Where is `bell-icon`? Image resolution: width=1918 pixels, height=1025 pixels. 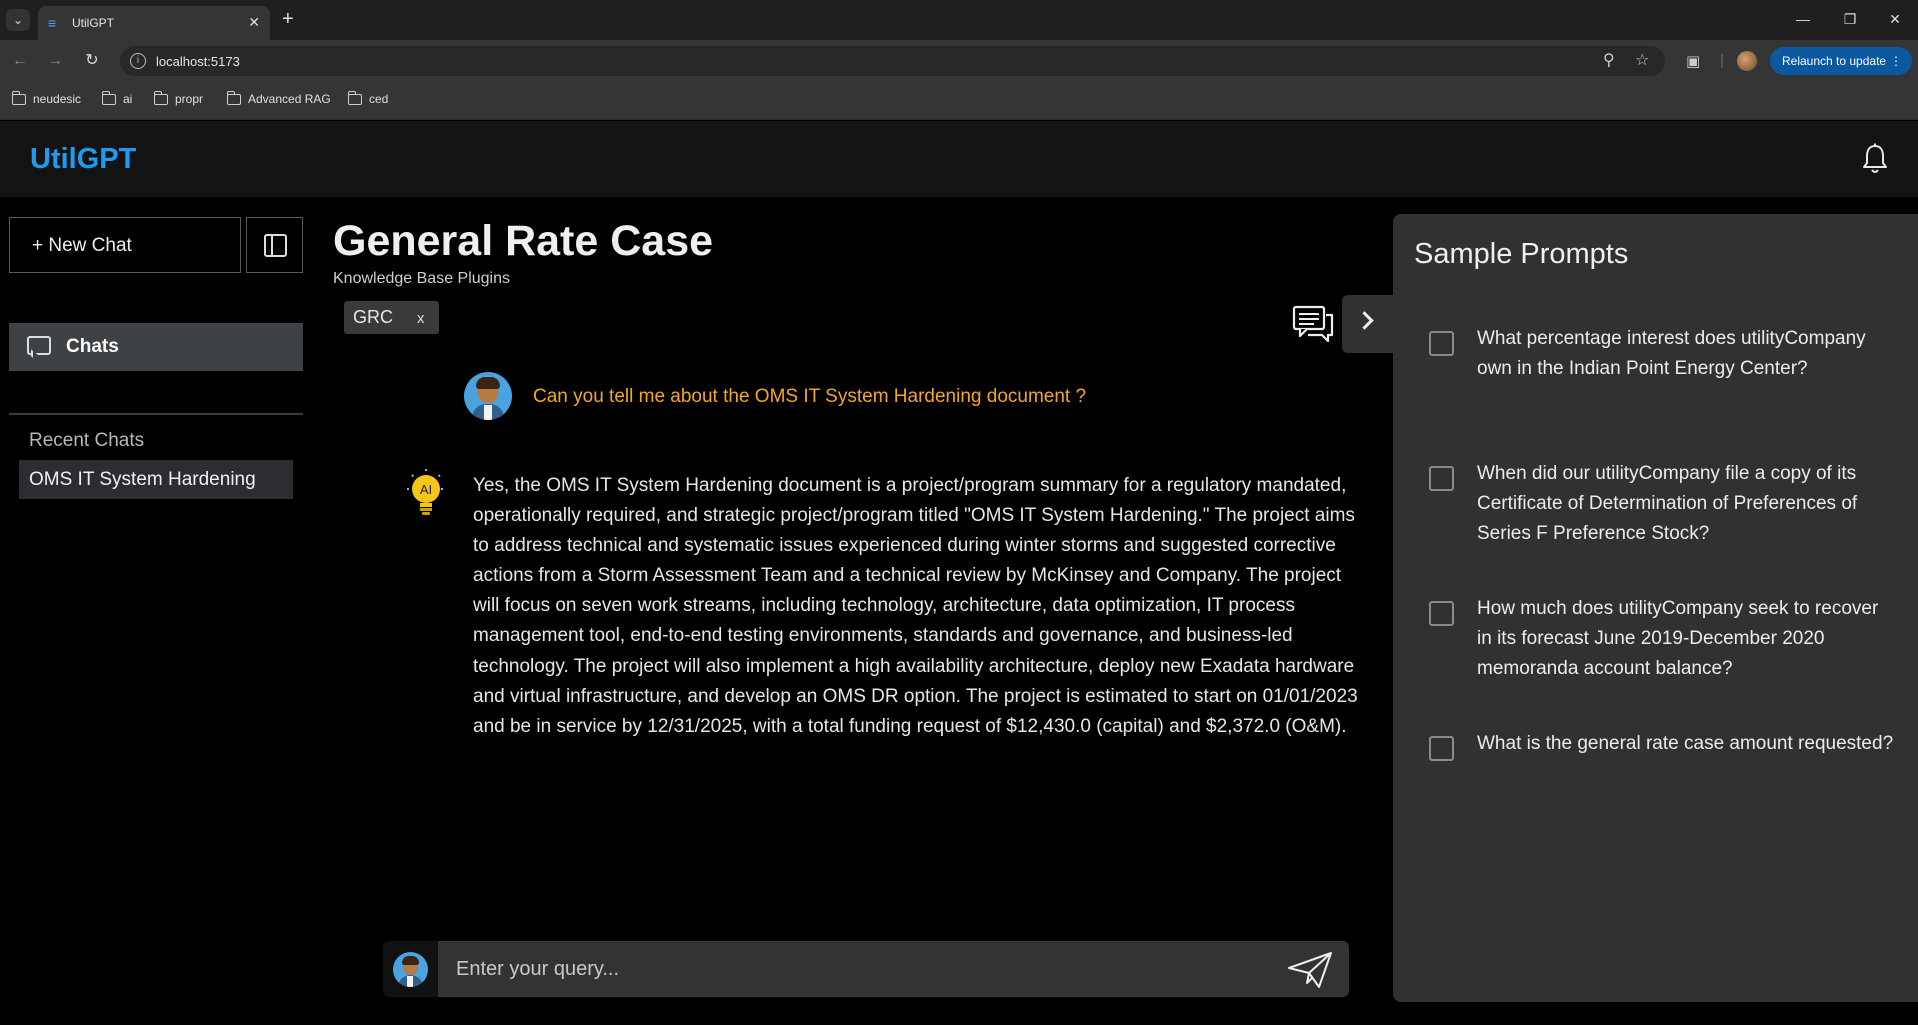
bell-icon is located at coordinates (1875, 159).